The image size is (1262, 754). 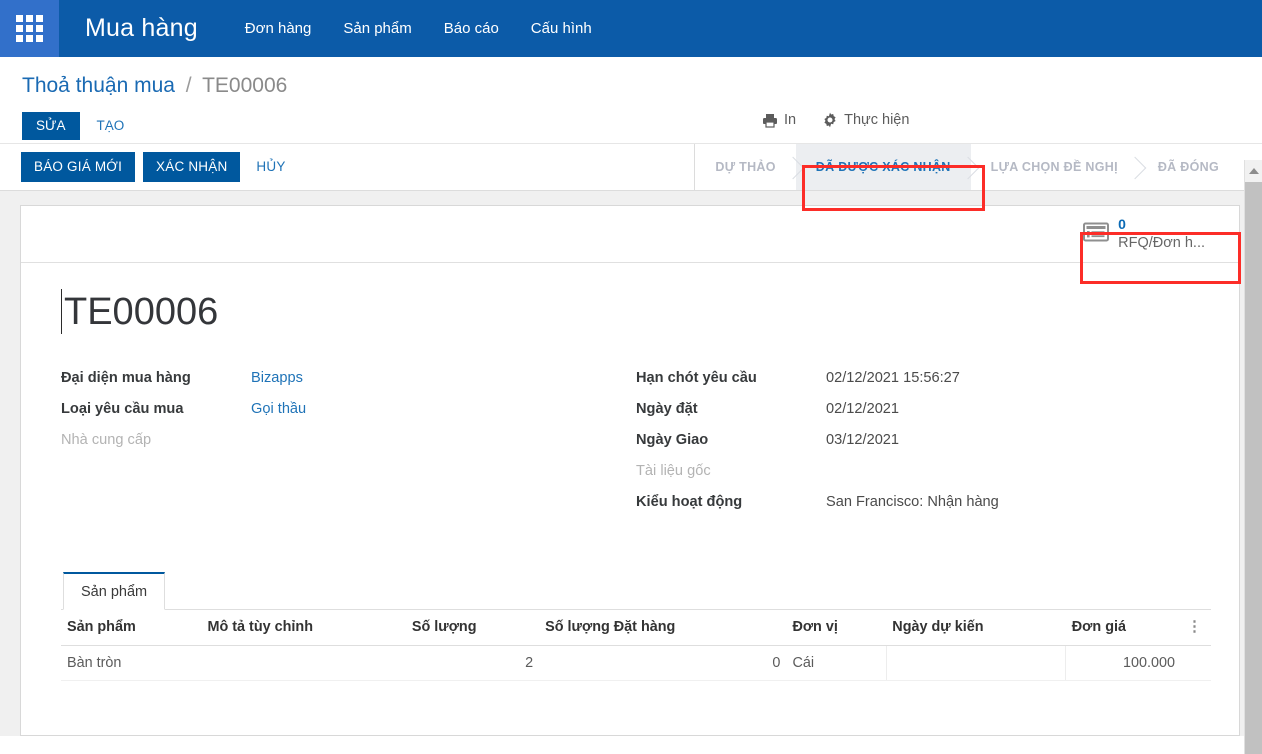 I want to click on action-button: Thực hiện, so click(x=865, y=120).